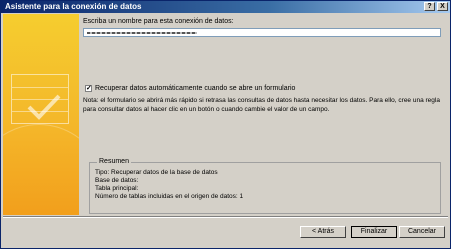 Image resolution: width=451 pixels, height=249 pixels. What do you see at coordinates (262, 32) in the screenshot?
I see `connection-name-input` at bounding box center [262, 32].